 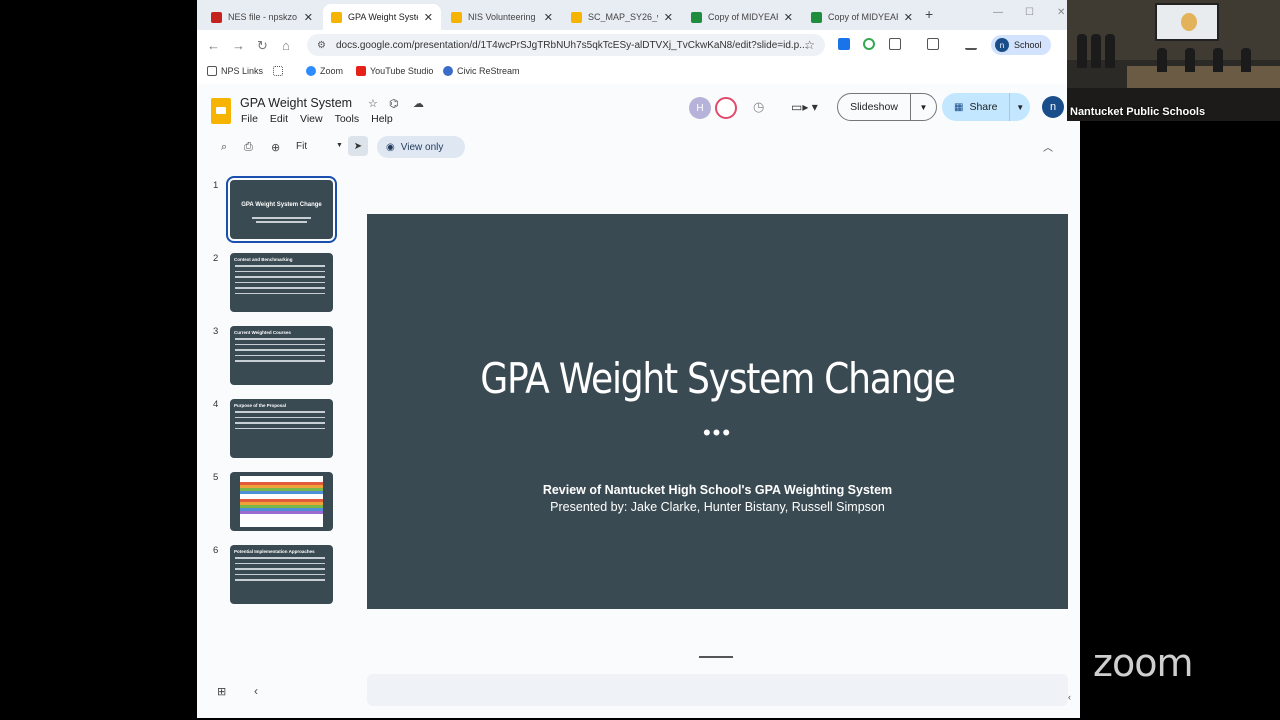 What do you see at coordinates (488, 71) in the screenshot?
I see `bookmark-label: Civic ReStream` at bounding box center [488, 71].